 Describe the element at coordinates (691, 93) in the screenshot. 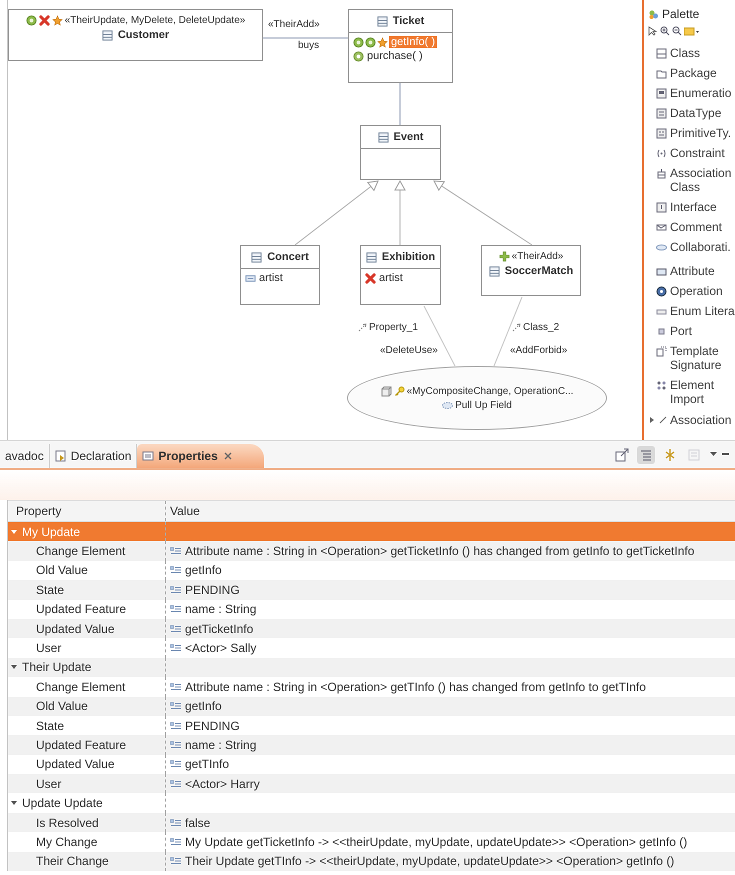

I see `palette-tool: Enumeratio` at that location.